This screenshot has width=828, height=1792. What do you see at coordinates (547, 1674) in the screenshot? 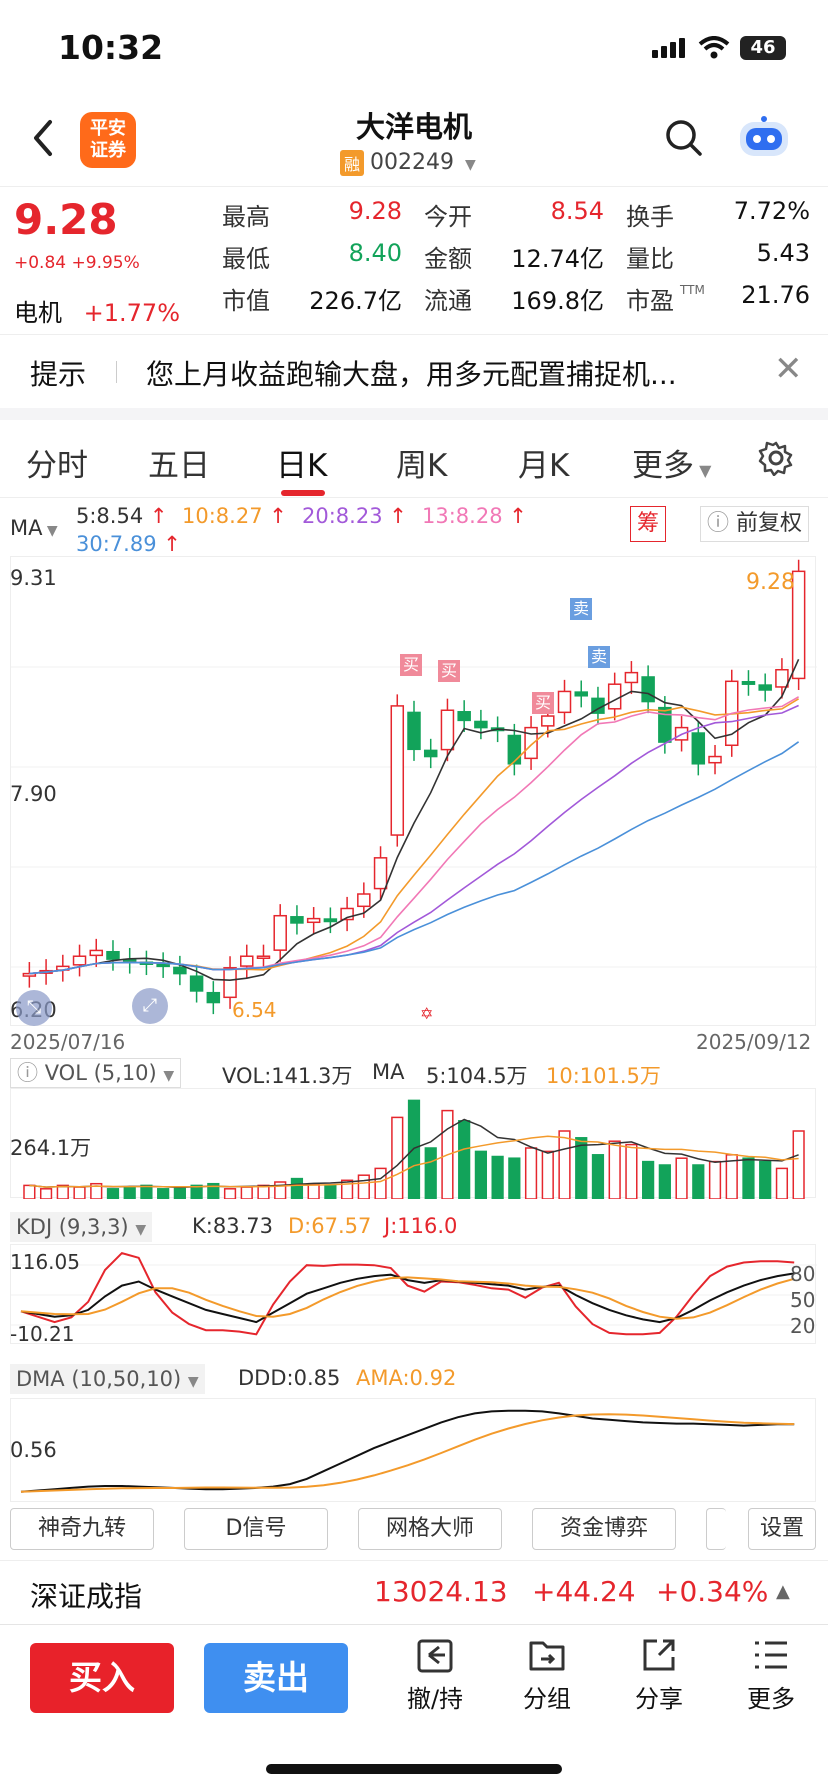
I see `group-button: 分组` at bounding box center [547, 1674].